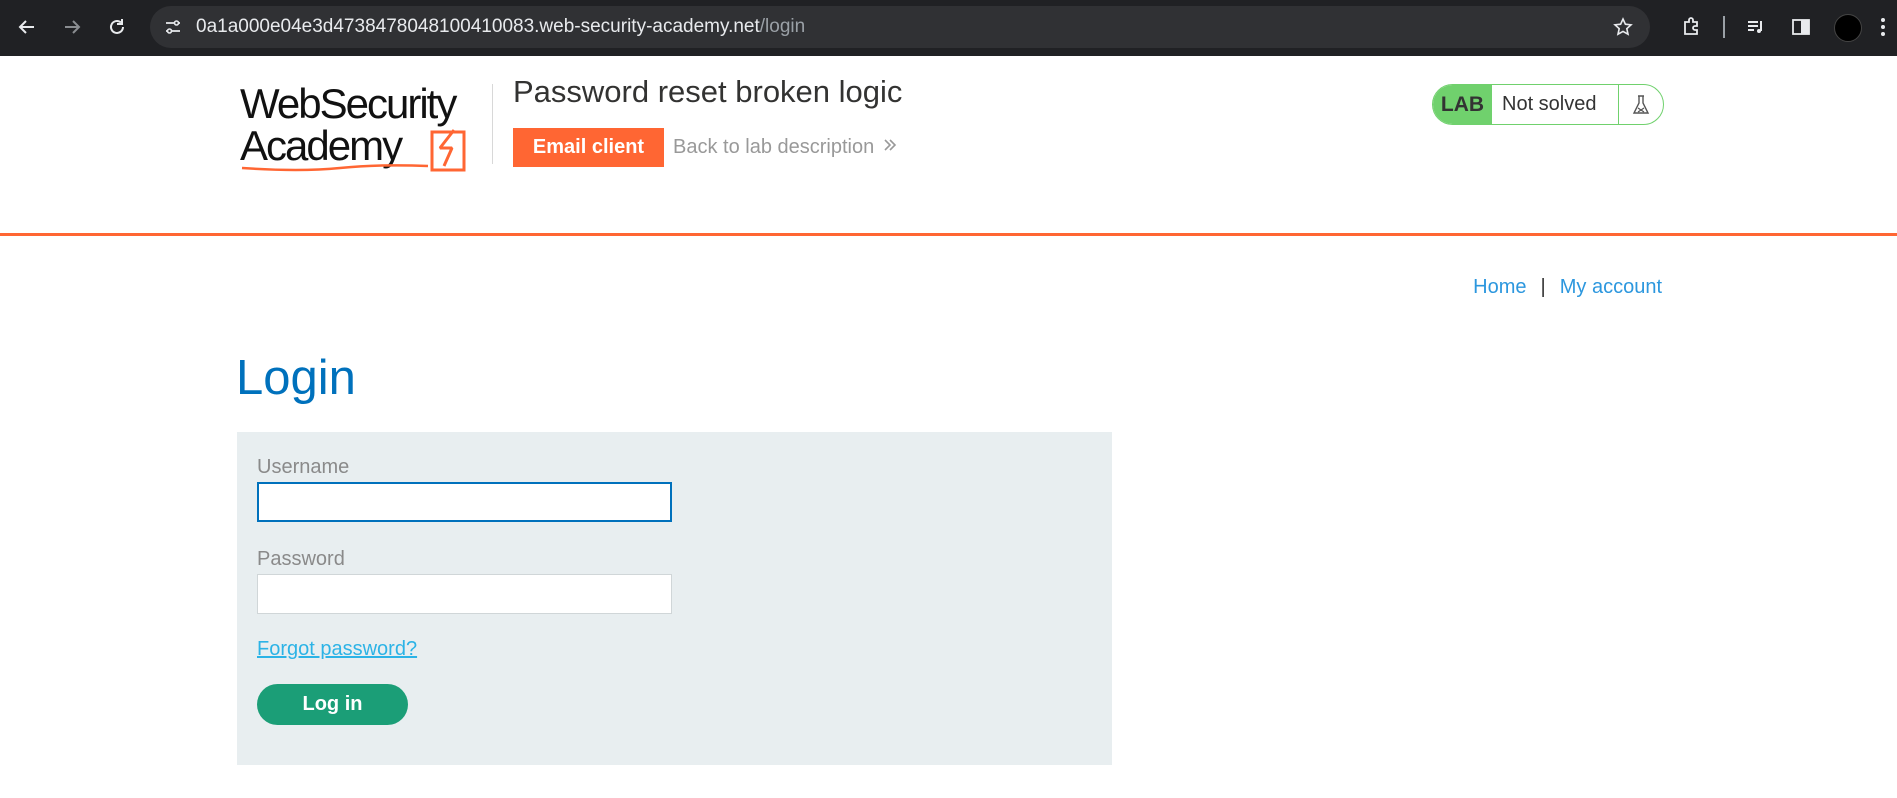 Image resolution: width=1897 pixels, height=798 pixels. I want to click on side-panel-icon, so click(1801, 27).